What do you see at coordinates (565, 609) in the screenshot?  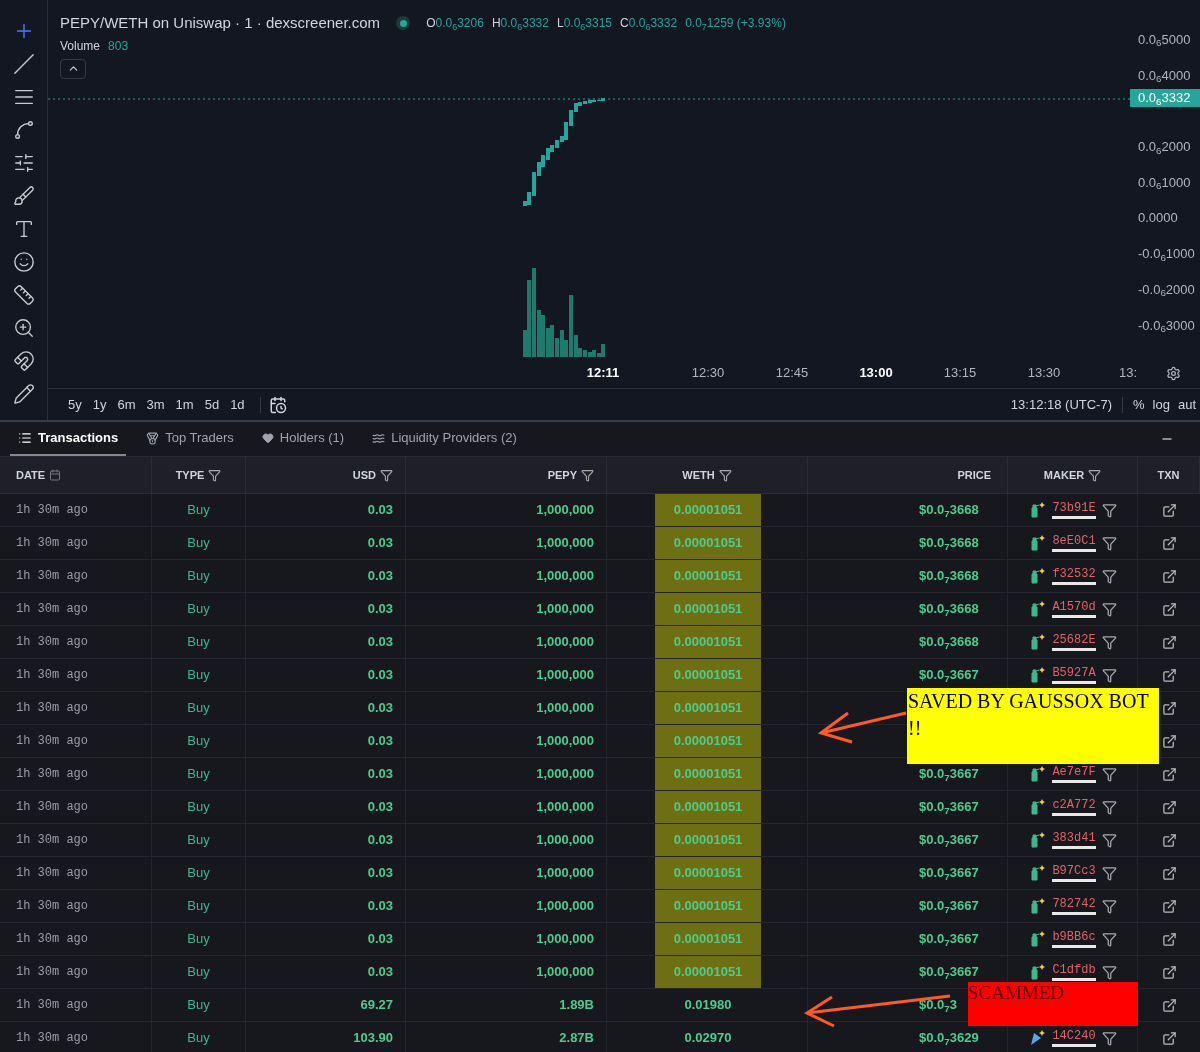 I see `pepy-cell-text: 1,000,000` at bounding box center [565, 609].